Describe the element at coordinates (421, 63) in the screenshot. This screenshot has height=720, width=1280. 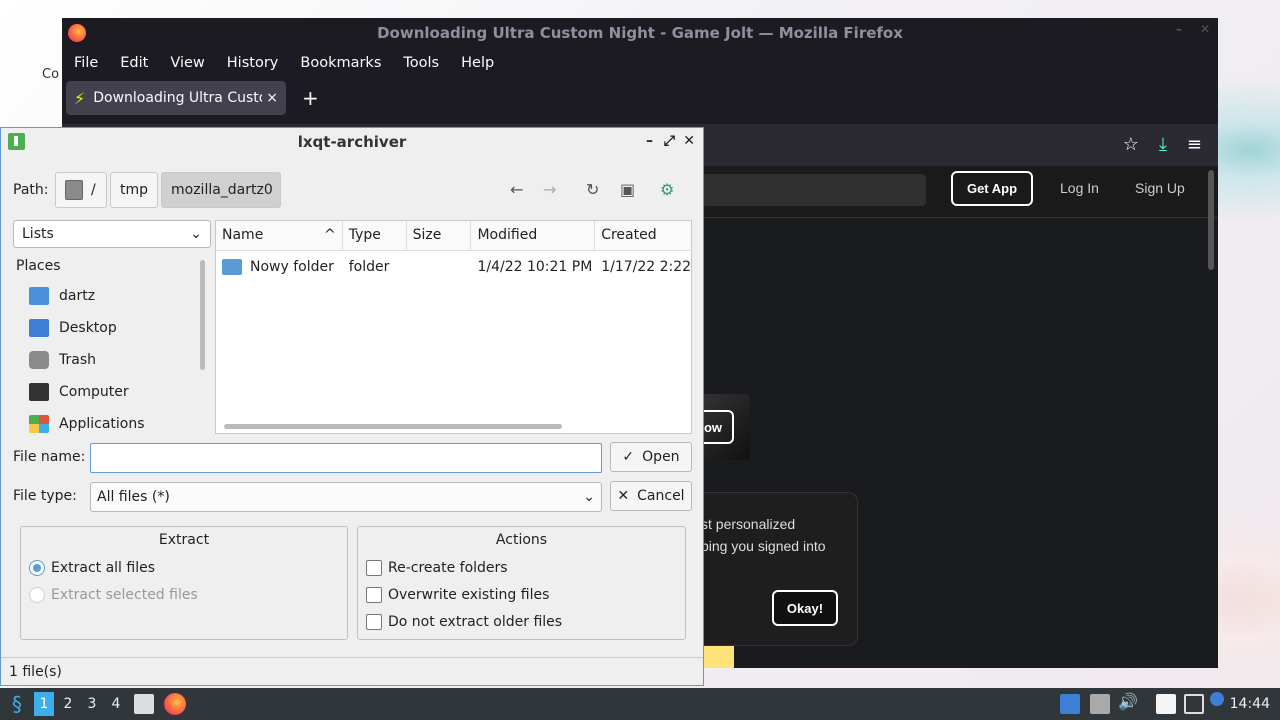
I see `menu-tools: Tools` at that location.